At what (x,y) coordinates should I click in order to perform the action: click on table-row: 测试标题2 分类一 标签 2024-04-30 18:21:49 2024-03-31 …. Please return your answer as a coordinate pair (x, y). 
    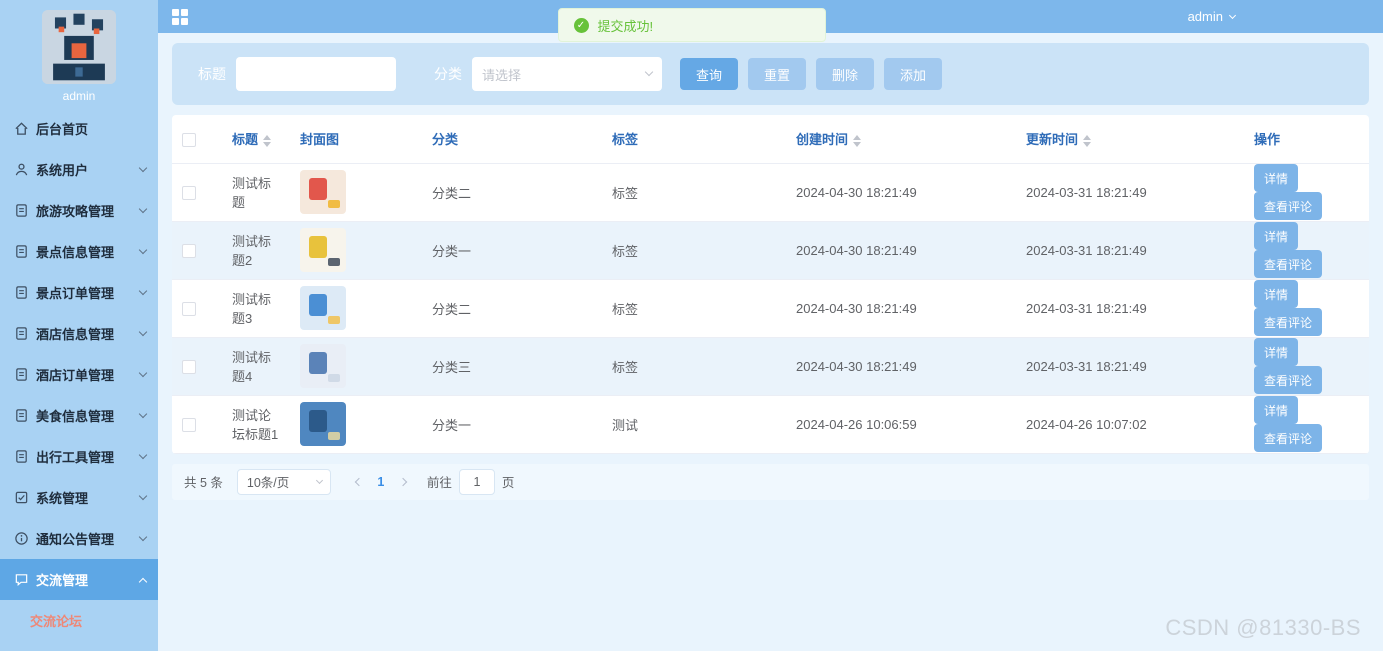
    Looking at the image, I should click on (770, 250).